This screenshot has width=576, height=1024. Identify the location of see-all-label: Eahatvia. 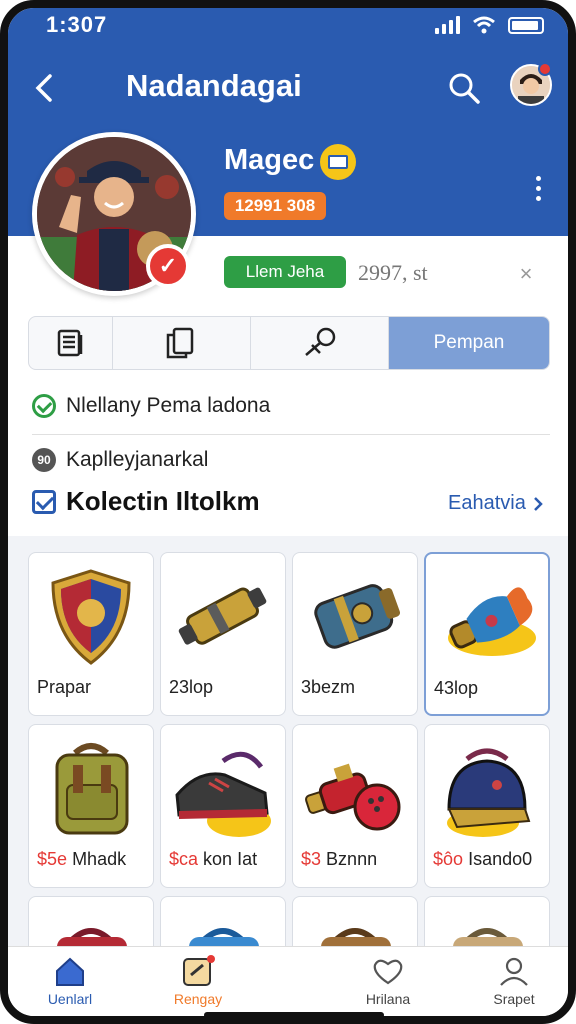
(487, 503).